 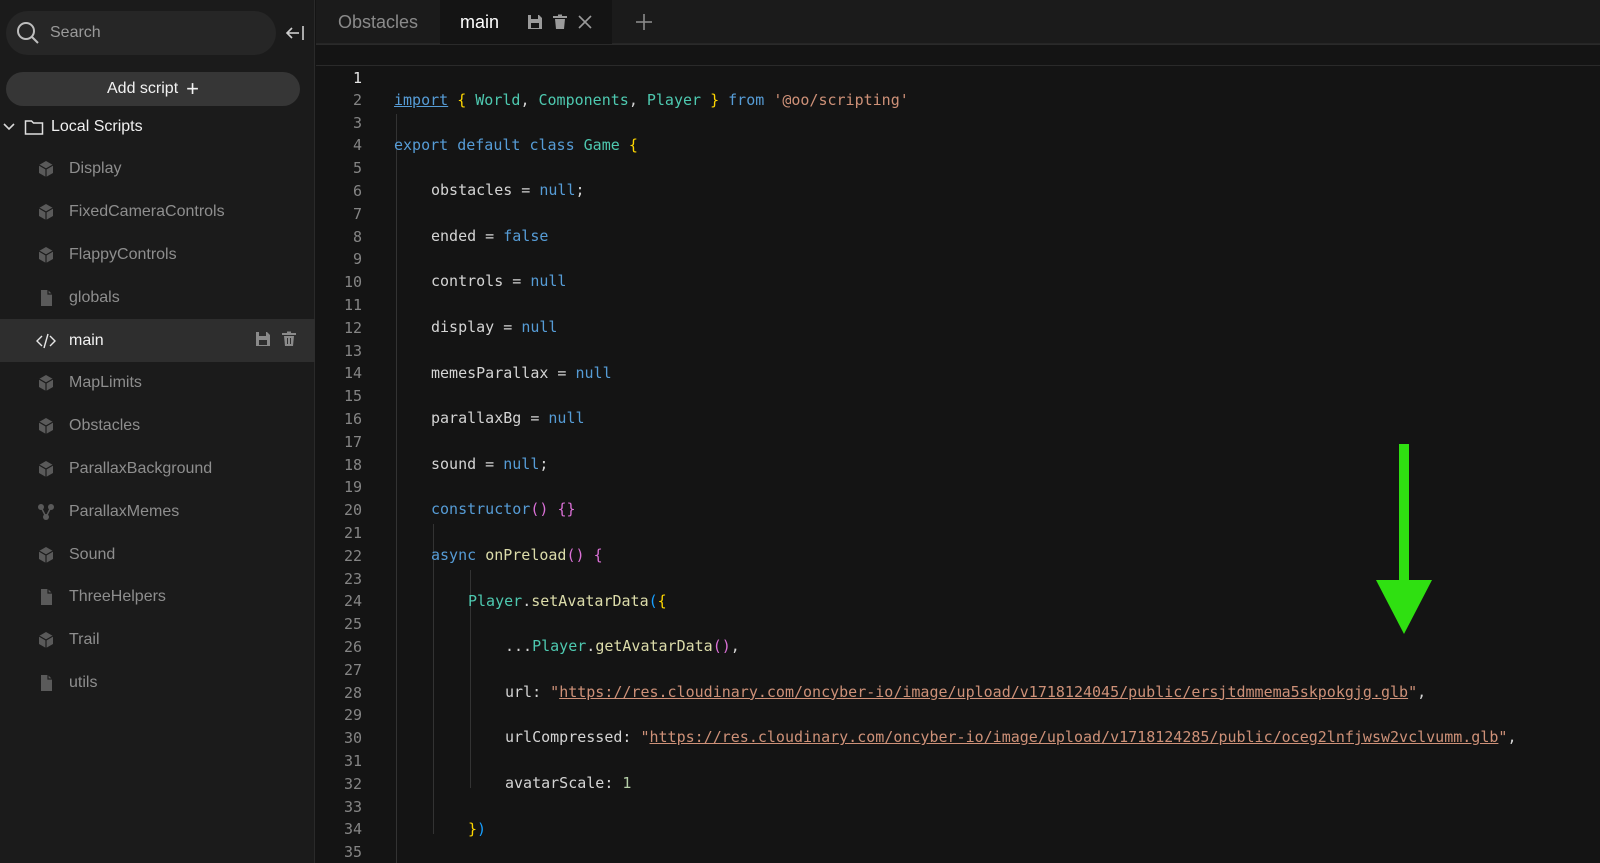 I want to click on file-item-threehelpers: ThreeHelpers, so click(x=157, y=597).